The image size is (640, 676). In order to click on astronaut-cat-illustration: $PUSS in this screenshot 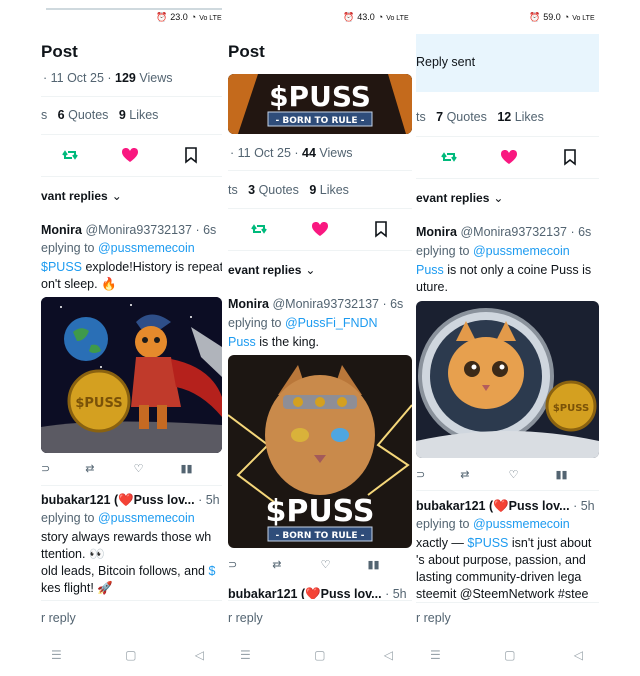, I will do `click(507, 379)`.